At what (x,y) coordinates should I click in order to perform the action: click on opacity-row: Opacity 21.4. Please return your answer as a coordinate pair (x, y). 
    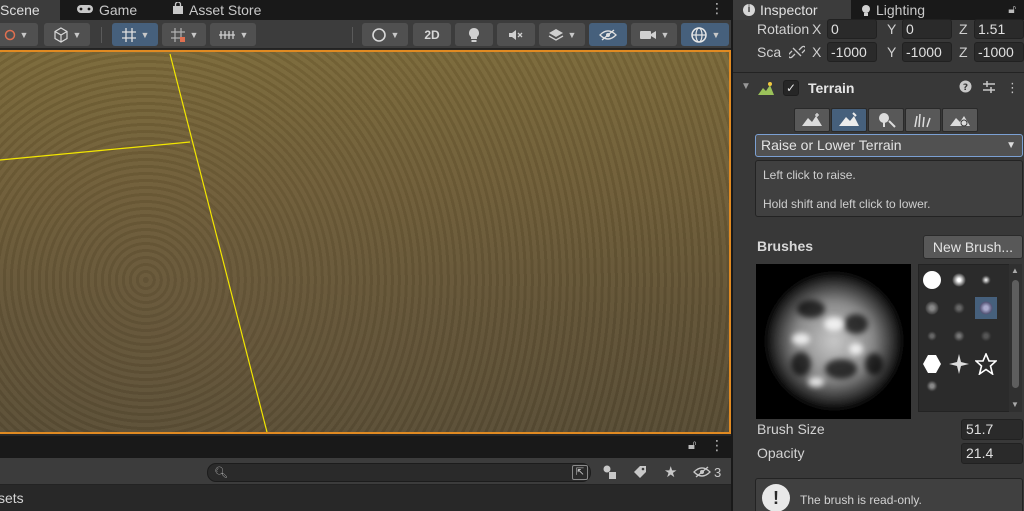
    Looking at the image, I should click on (878, 454).